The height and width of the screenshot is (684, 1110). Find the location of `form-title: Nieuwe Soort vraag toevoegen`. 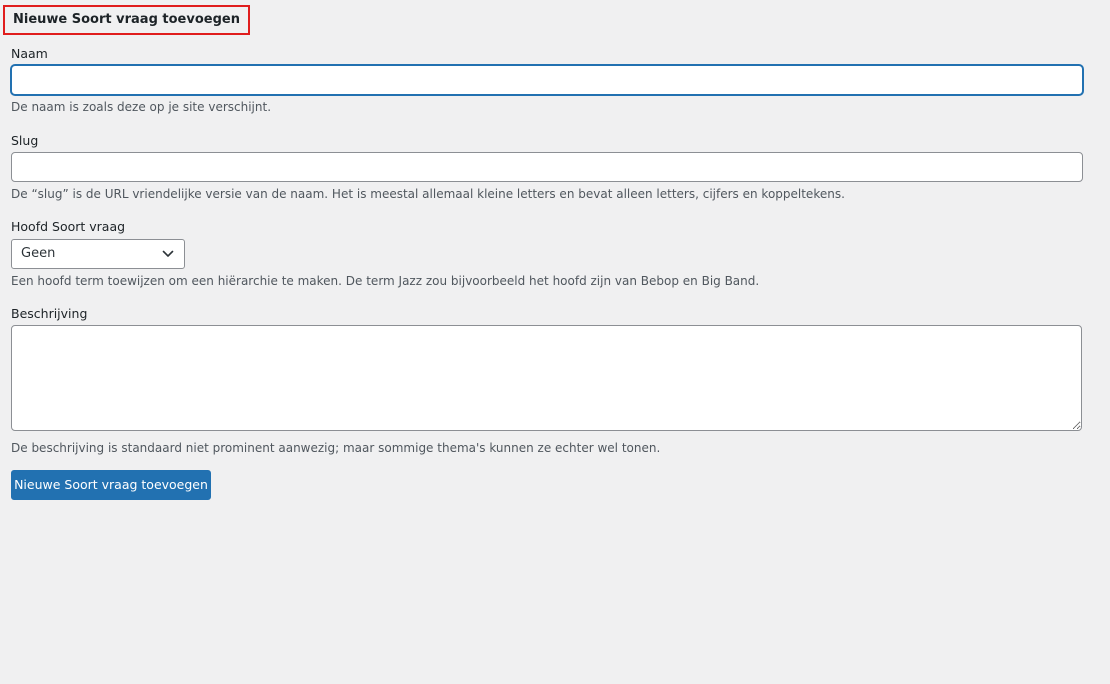

form-title: Nieuwe Soort vraag toevoegen is located at coordinates (126, 20).